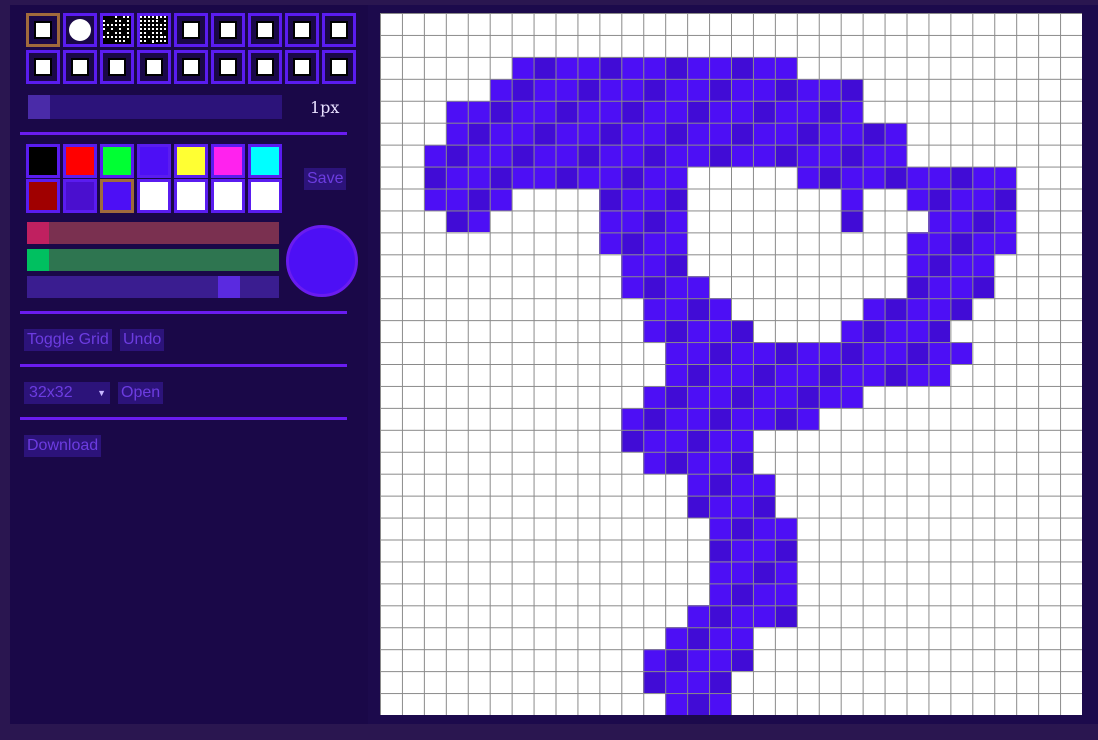 The height and width of the screenshot is (740, 1098). What do you see at coordinates (141, 393) in the screenshot?
I see `open-button: Open` at bounding box center [141, 393].